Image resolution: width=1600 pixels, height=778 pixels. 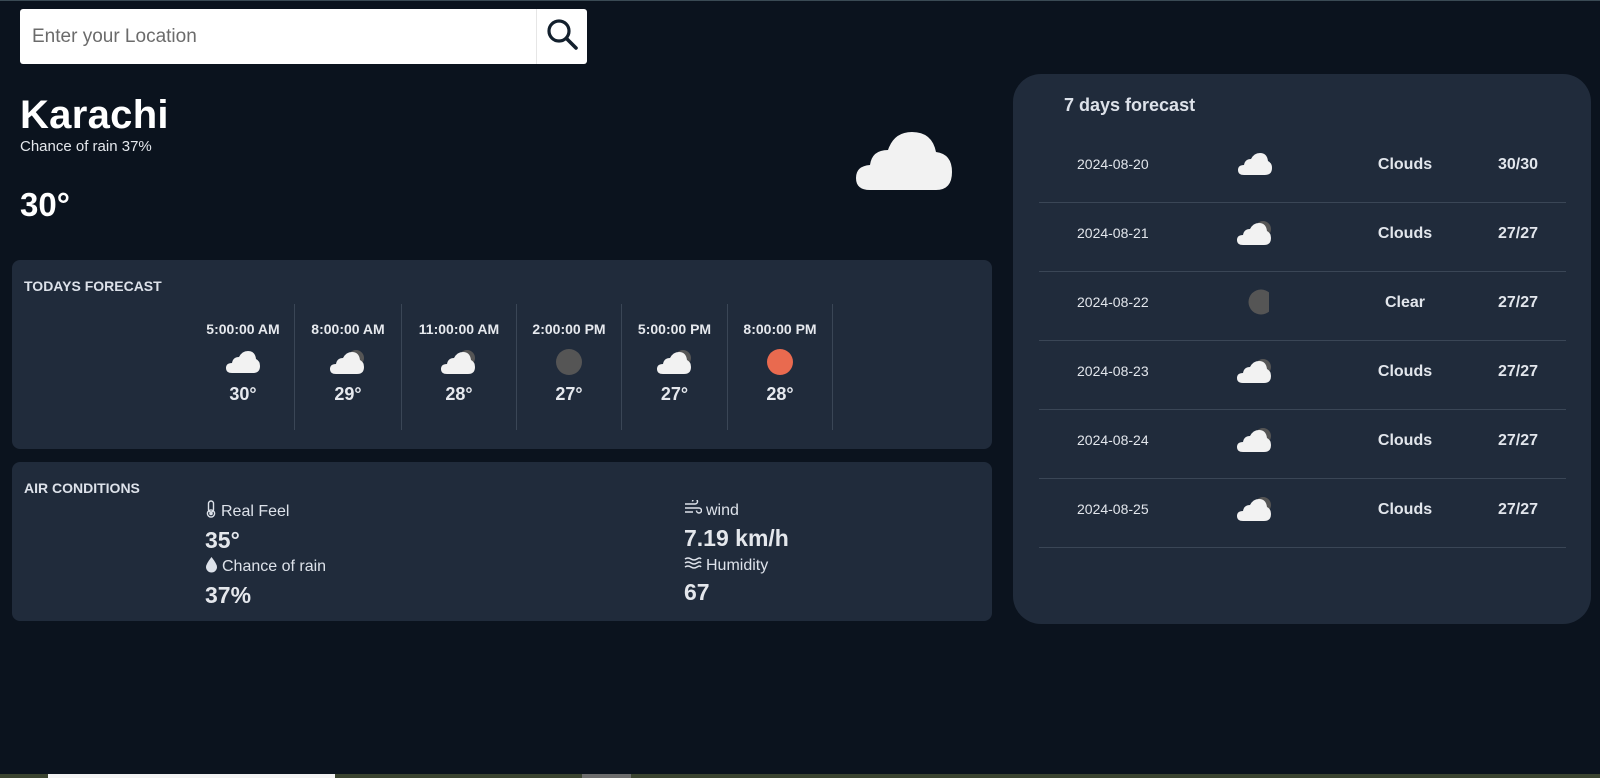 What do you see at coordinates (1302, 513) in the screenshot?
I see `daily-forecast-row: 2024-08-25 Clouds 27/27` at bounding box center [1302, 513].